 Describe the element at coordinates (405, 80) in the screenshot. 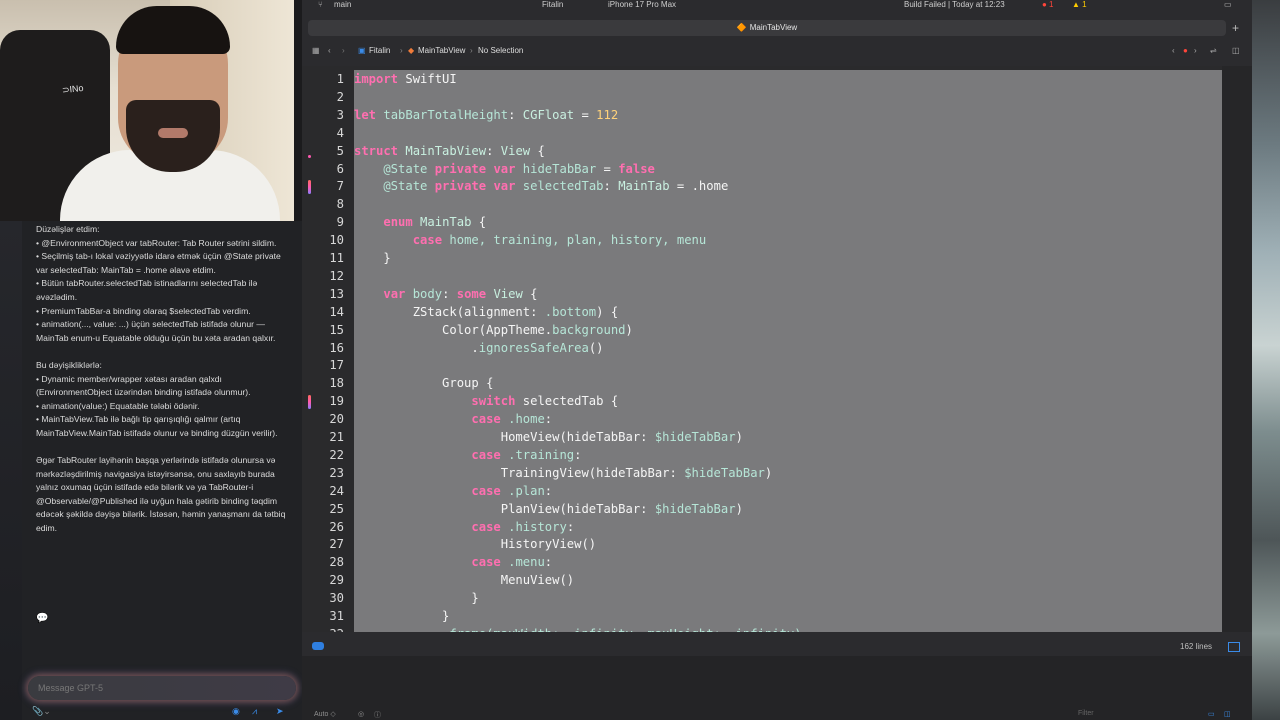

I see `code-line: import SwiftUI` at that location.